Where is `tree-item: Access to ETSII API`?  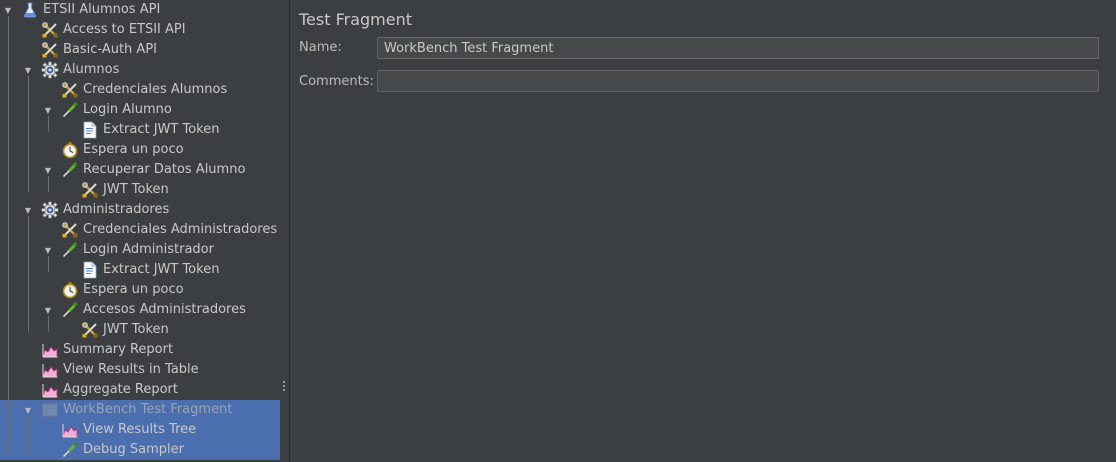 tree-item: Access to ETSII API is located at coordinates (140, 30).